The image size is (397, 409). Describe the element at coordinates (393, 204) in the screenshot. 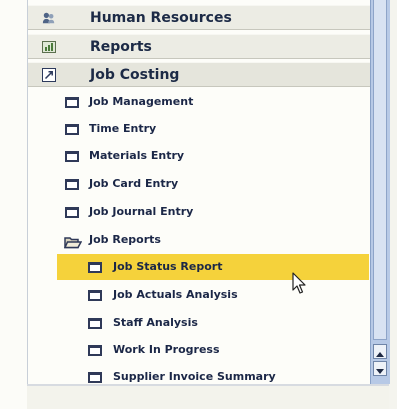

I see `right-margin` at that location.